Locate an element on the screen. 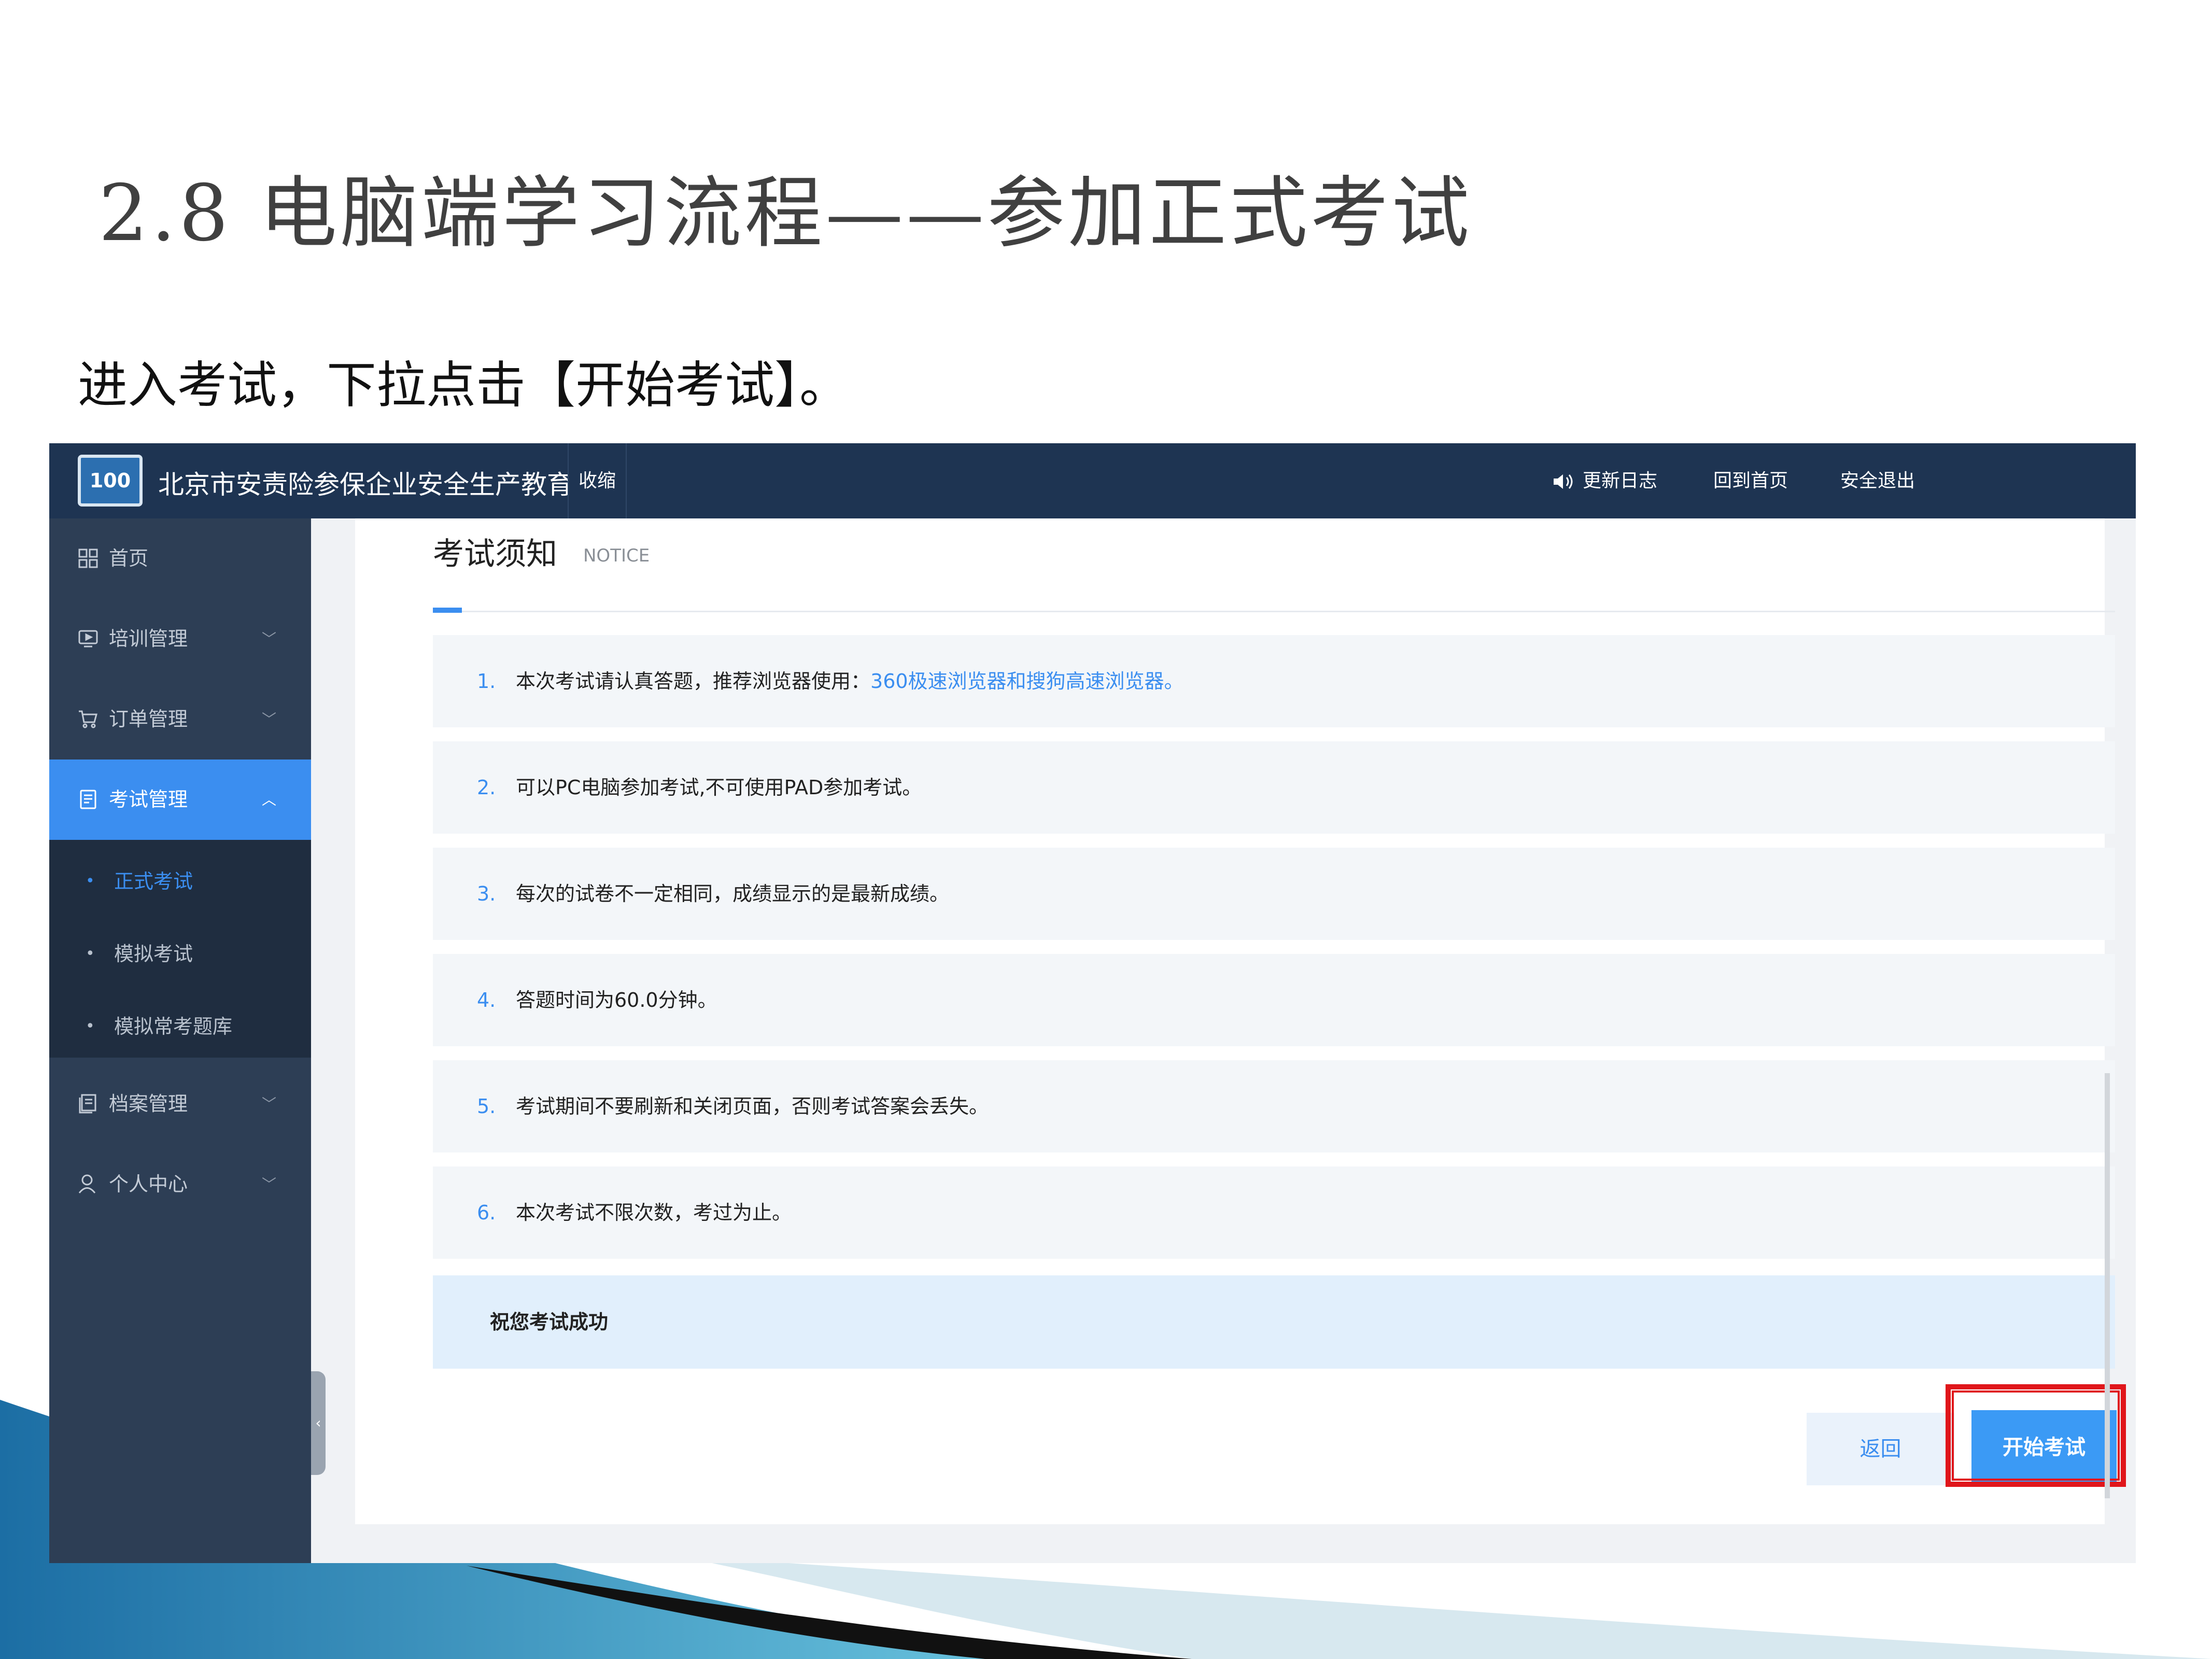 This screenshot has width=2212, height=1659. sidebar-toggle-handle: ‹ is located at coordinates (318, 1423).